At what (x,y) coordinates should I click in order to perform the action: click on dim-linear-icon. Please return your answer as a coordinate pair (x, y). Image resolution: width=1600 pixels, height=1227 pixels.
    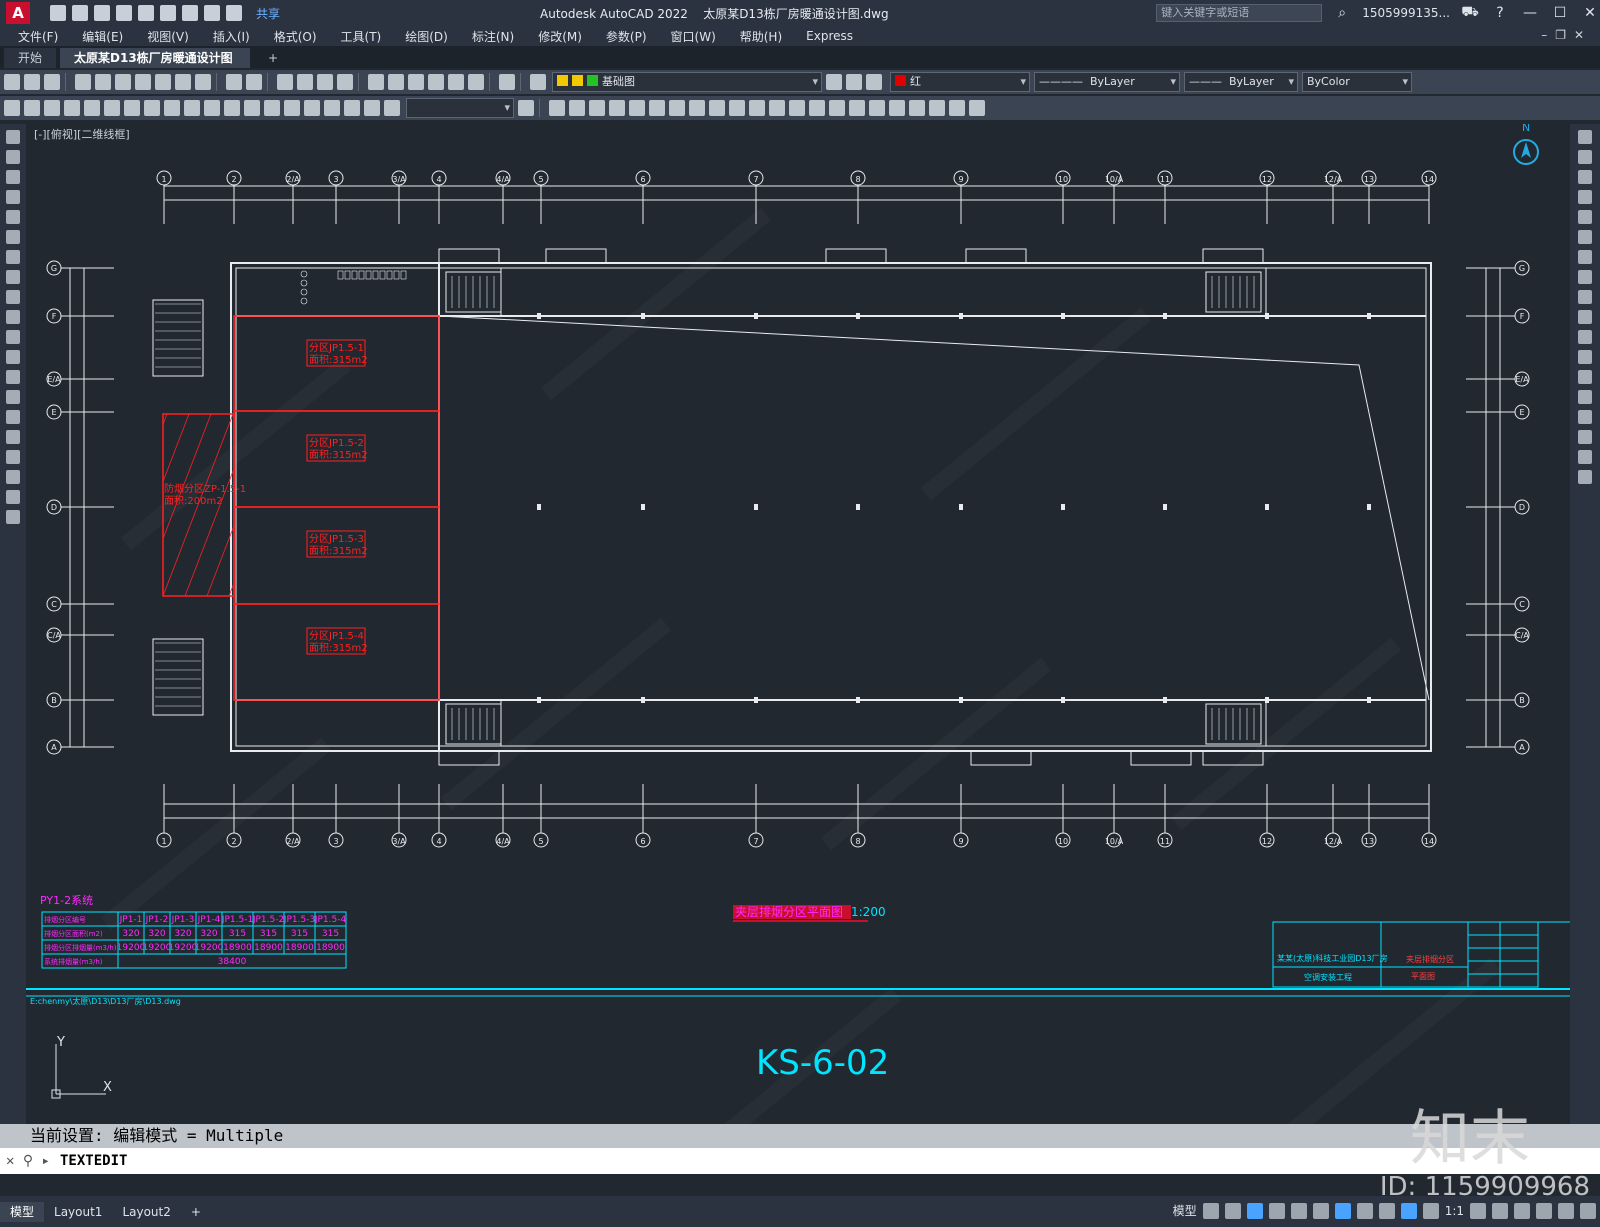
    Looking at the image, I should click on (12, 108).